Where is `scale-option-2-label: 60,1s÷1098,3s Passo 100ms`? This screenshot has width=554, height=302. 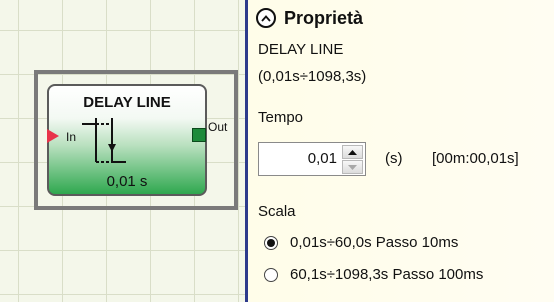 scale-option-2-label: 60,1s÷1098,3s Passo 100ms is located at coordinates (386, 274).